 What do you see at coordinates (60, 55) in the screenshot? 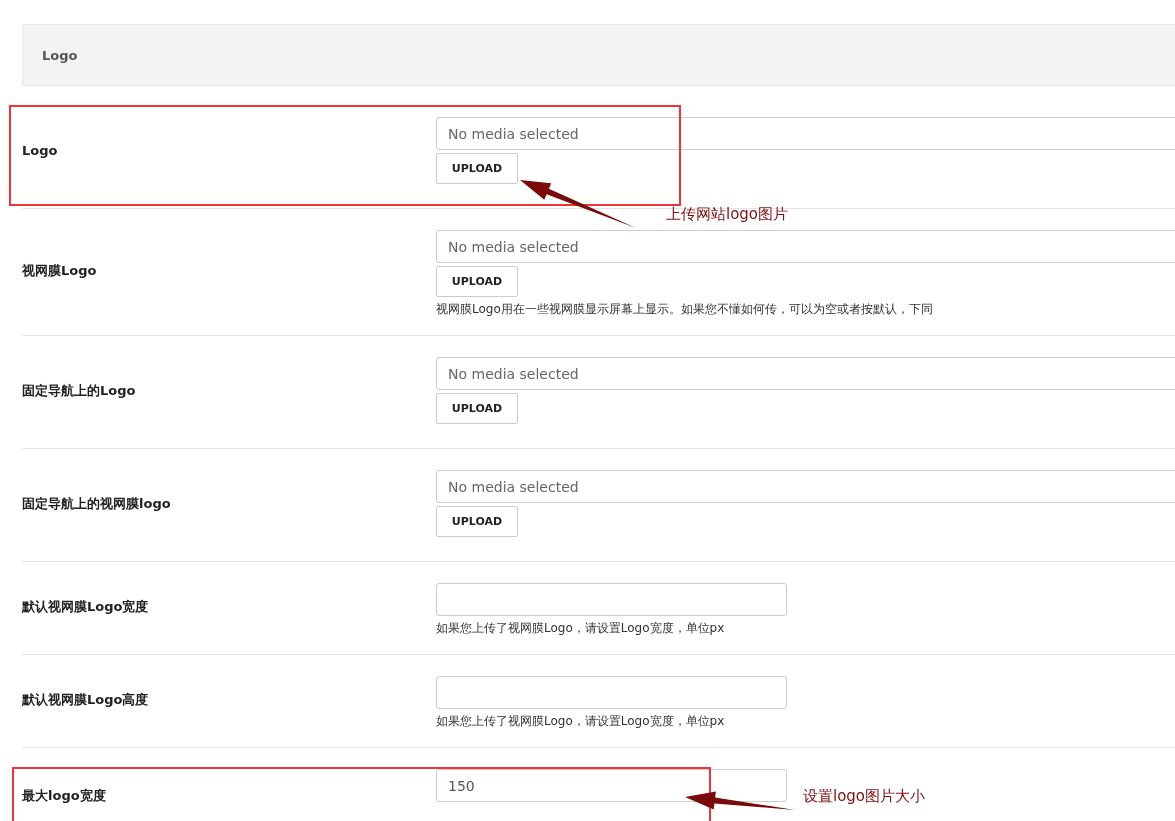
I see `section-title: Logo` at bounding box center [60, 55].